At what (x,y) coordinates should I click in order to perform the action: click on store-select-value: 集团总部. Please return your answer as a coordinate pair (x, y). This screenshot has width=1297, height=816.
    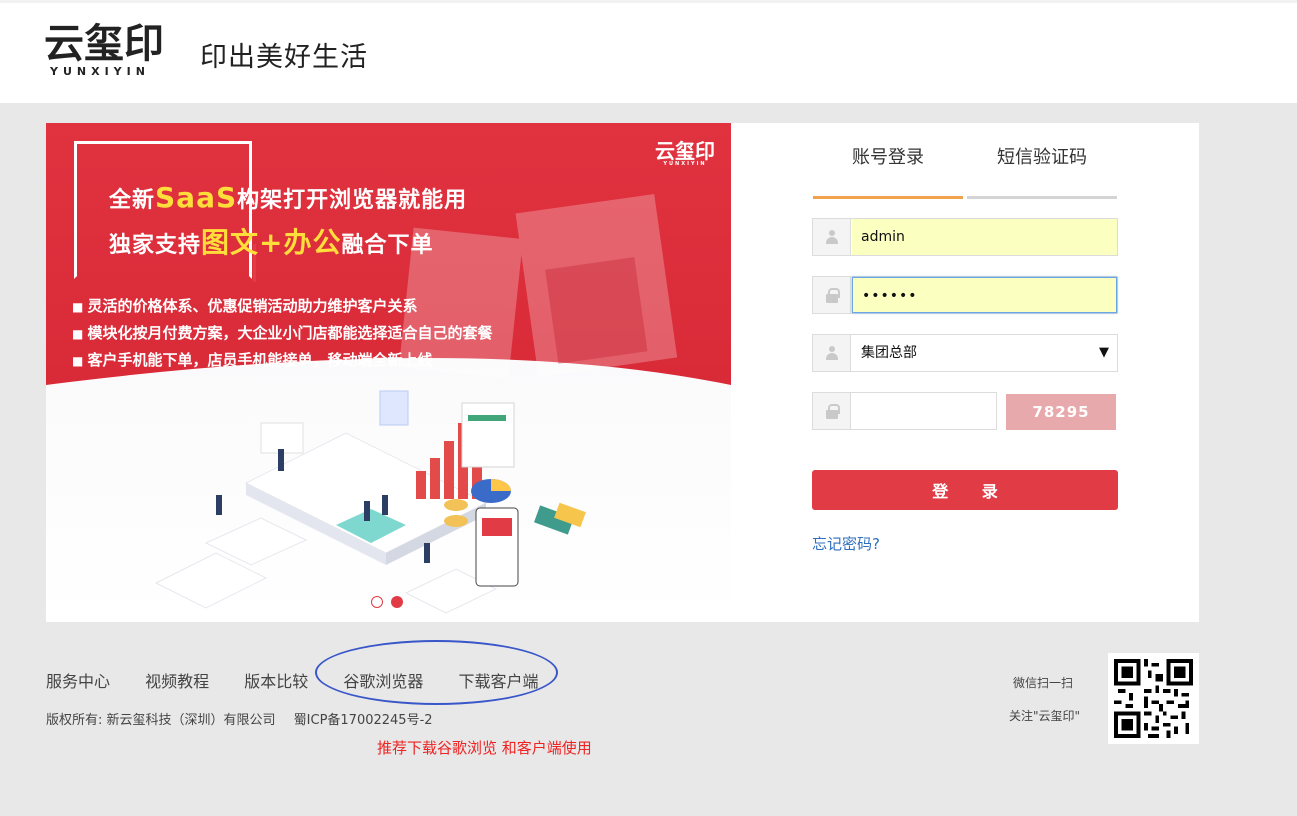
    Looking at the image, I should click on (984, 353).